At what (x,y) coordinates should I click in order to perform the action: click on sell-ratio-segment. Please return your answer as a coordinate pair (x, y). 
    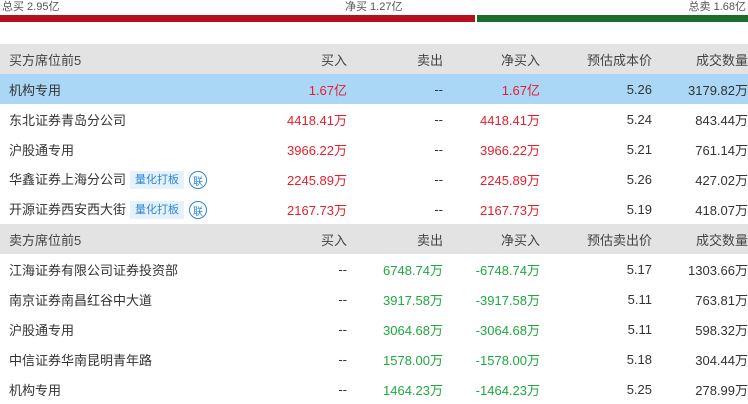
    Looking at the image, I should click on (612, 18).